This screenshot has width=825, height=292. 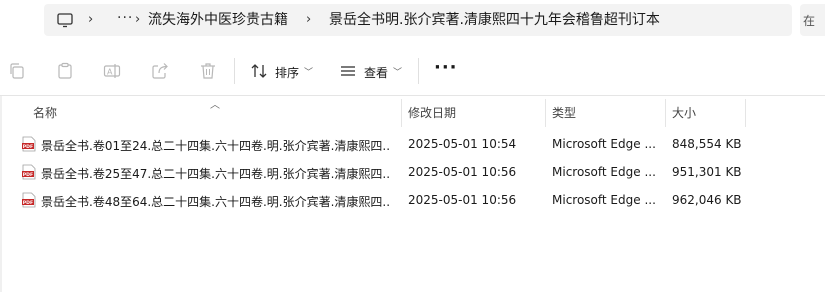 I want to click on svg-text: A, so click(x=110, y=72).